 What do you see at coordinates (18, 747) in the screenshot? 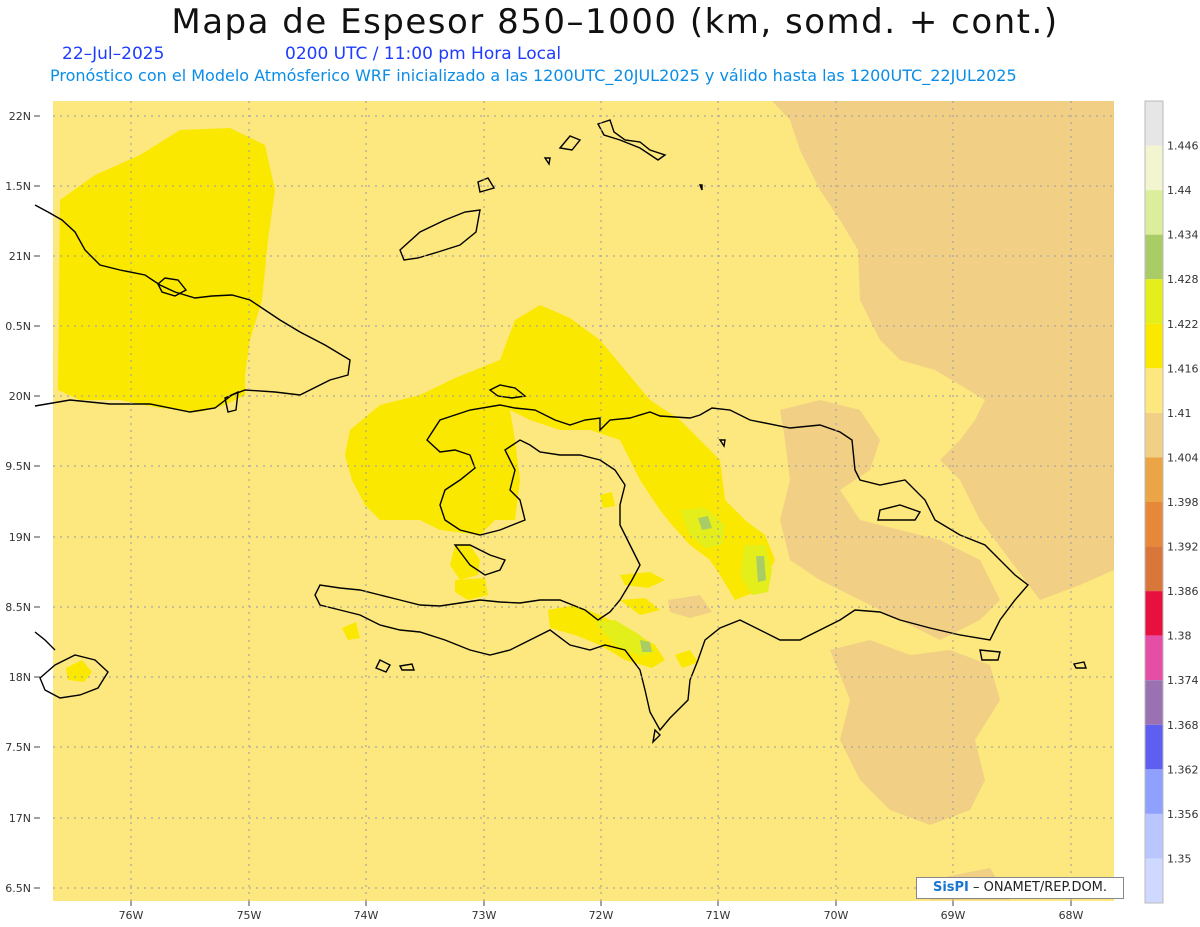
I see `lat-label: 7.5N` at bounding box center [18, 747].